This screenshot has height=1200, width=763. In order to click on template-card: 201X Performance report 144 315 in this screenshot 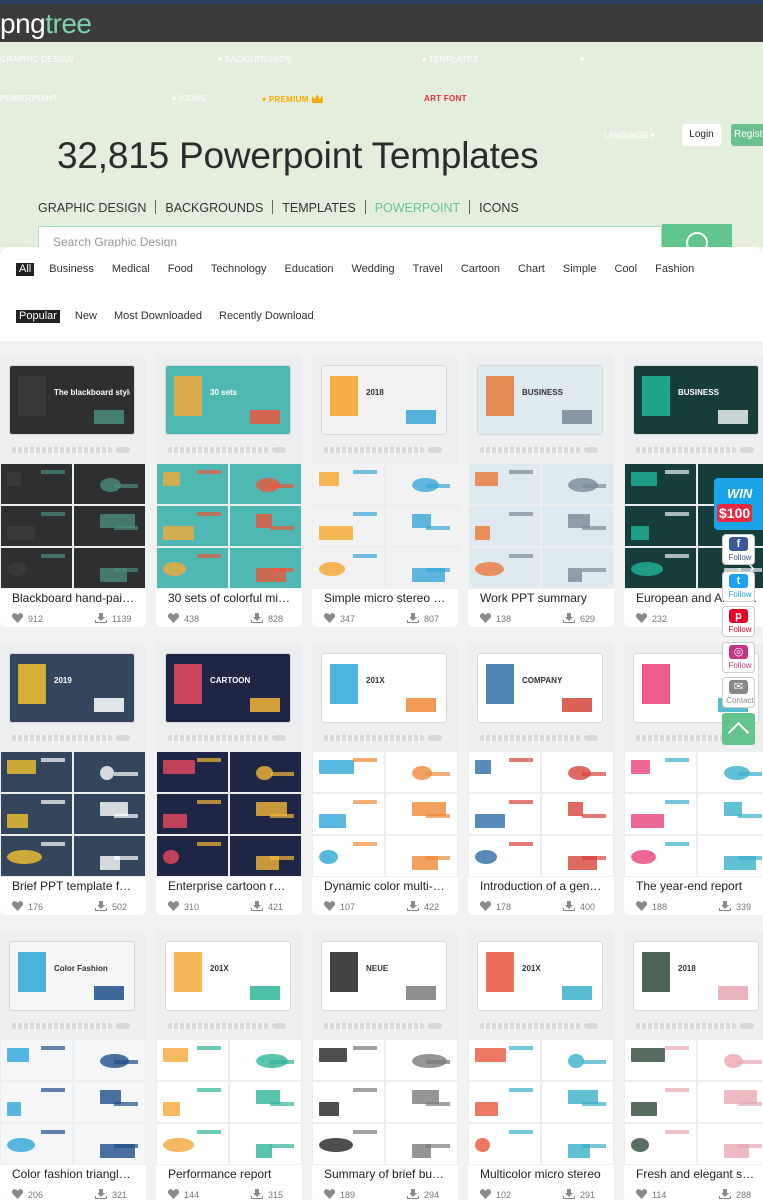, I will do `click(229, 1065)`.